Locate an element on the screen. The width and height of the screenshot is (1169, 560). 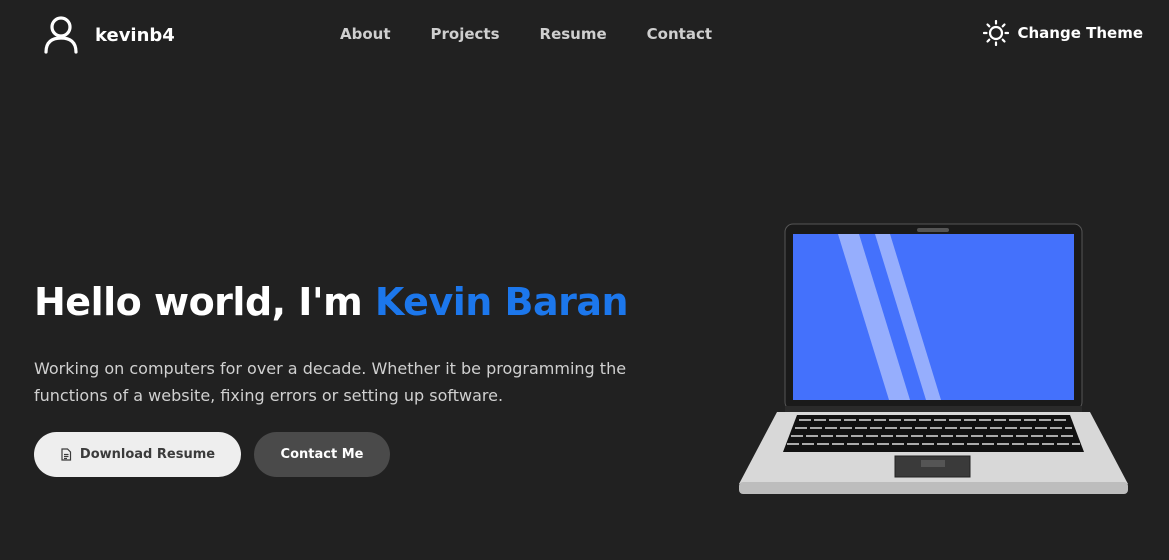
hero-title-prefix: Hello world, I'm is located at coordinates (204, 302).